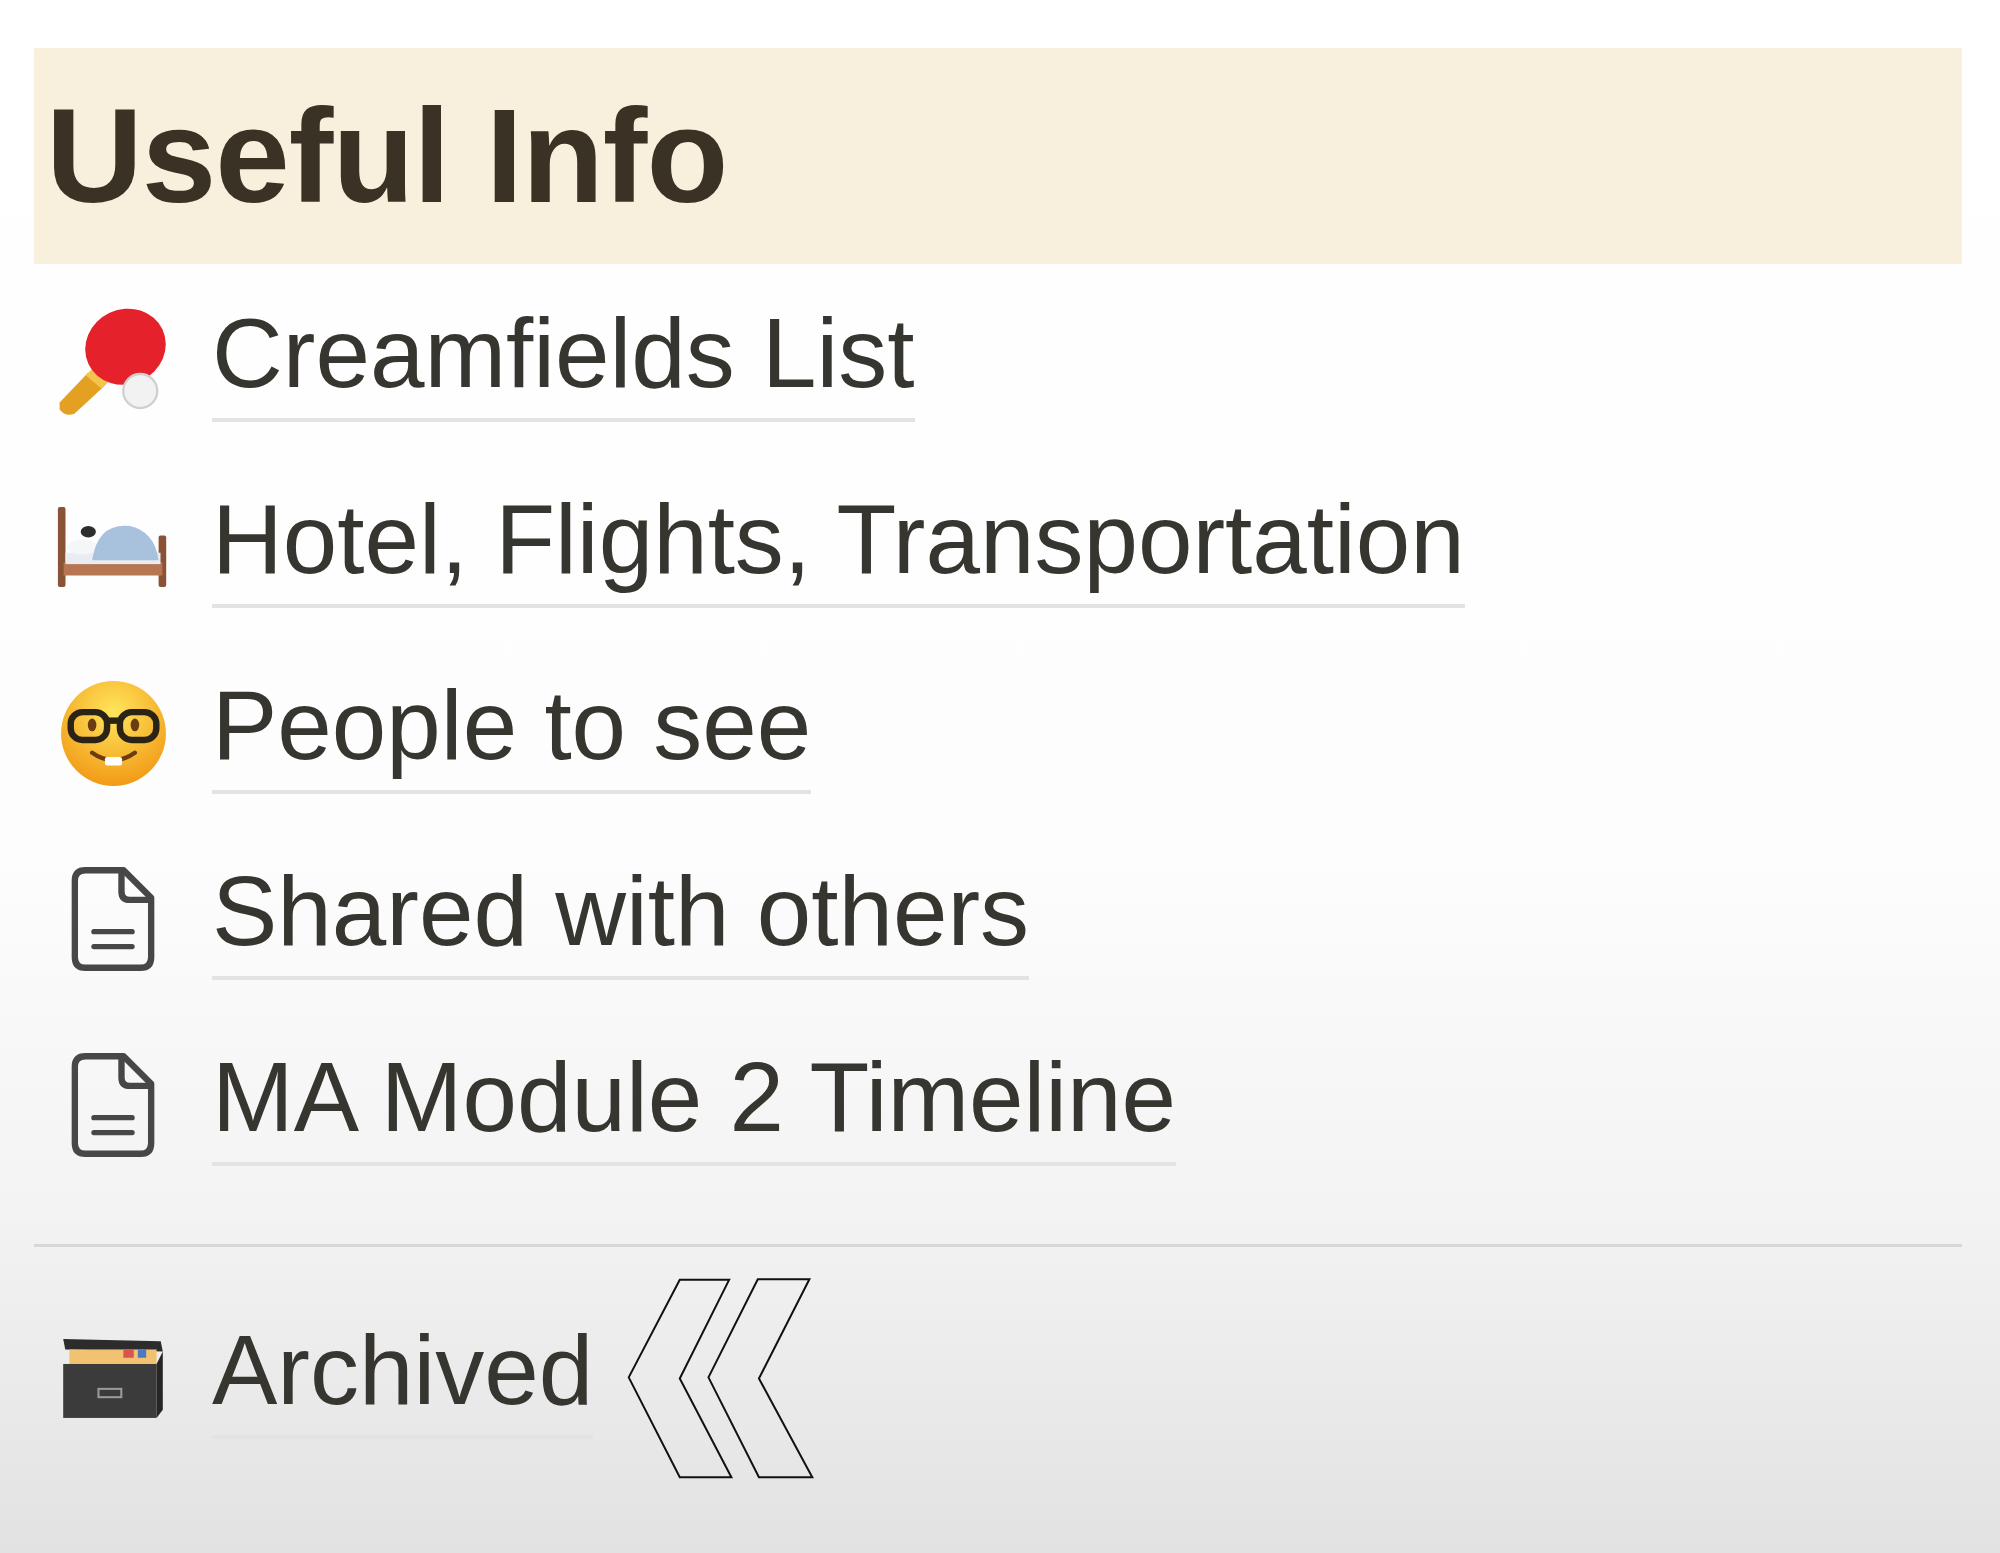 This screenshot has width=2000, height=1553. I want to click on double-chevron-icon, so click(721, 1378).